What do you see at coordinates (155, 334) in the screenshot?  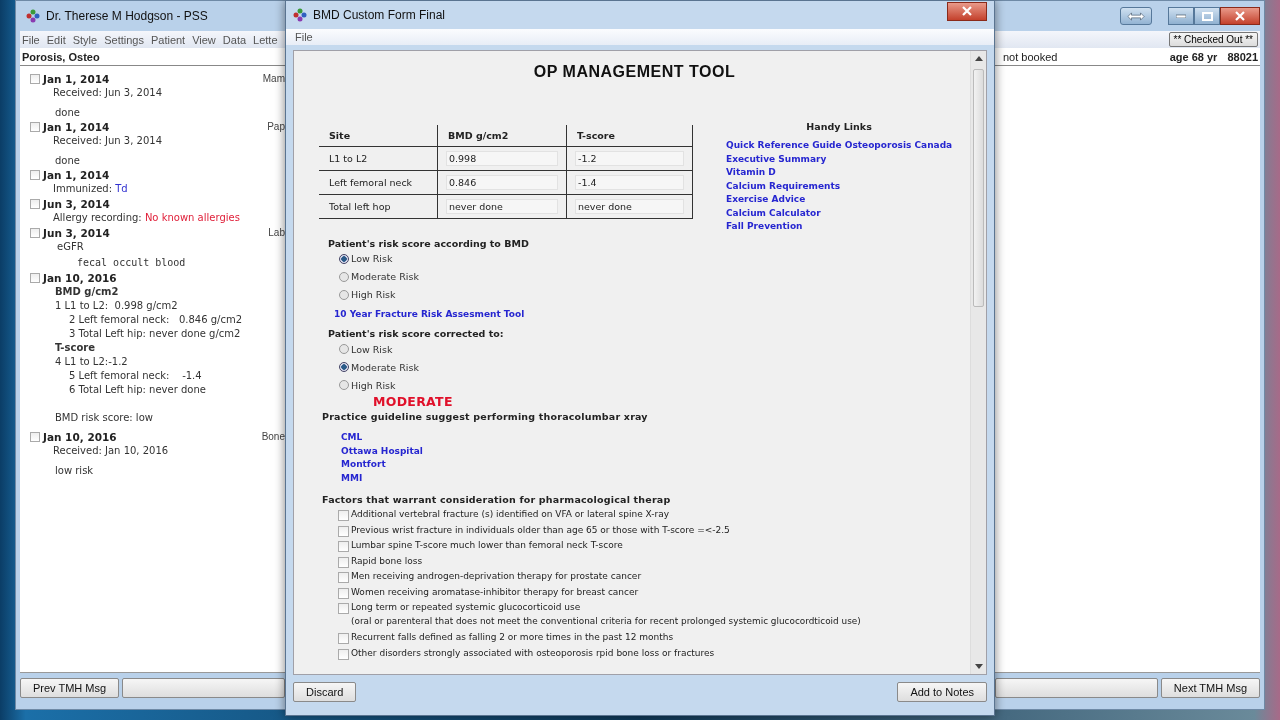 I see `record-line: 3 Total Left hip: never done g/cm2` at bounding box center [155, 334].